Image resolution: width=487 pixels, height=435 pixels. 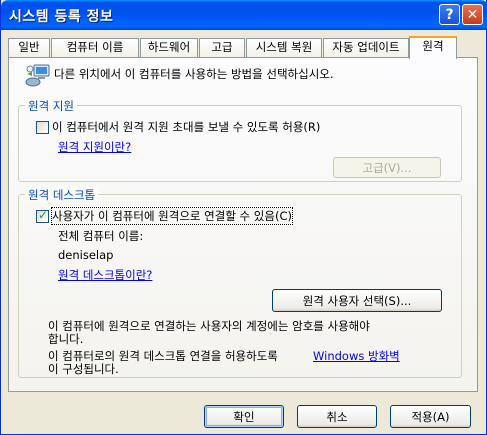 I want to click on close-icon: ✕, so click(x=472, y=14).